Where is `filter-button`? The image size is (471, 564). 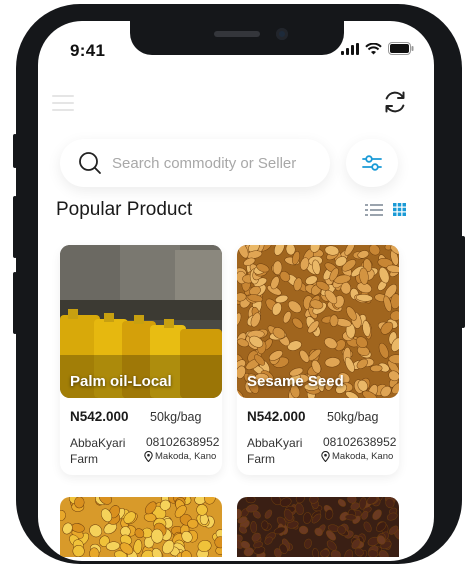 filter-button is located at coordinates (372, 163).